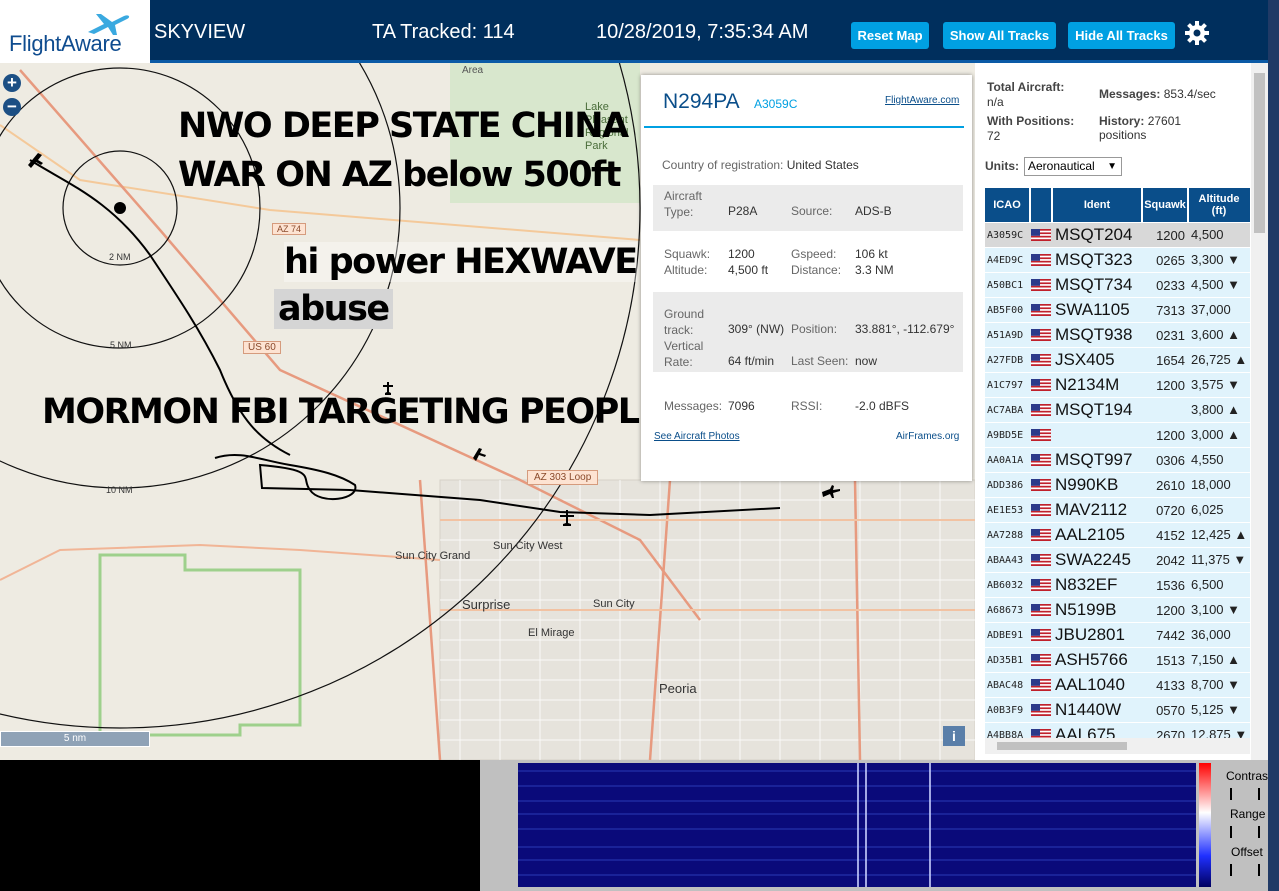  What do you see at coordinates (1094, 409) in the screenshot?
I see `row-ident: MSQT194` at bounding box center [1094, 409].